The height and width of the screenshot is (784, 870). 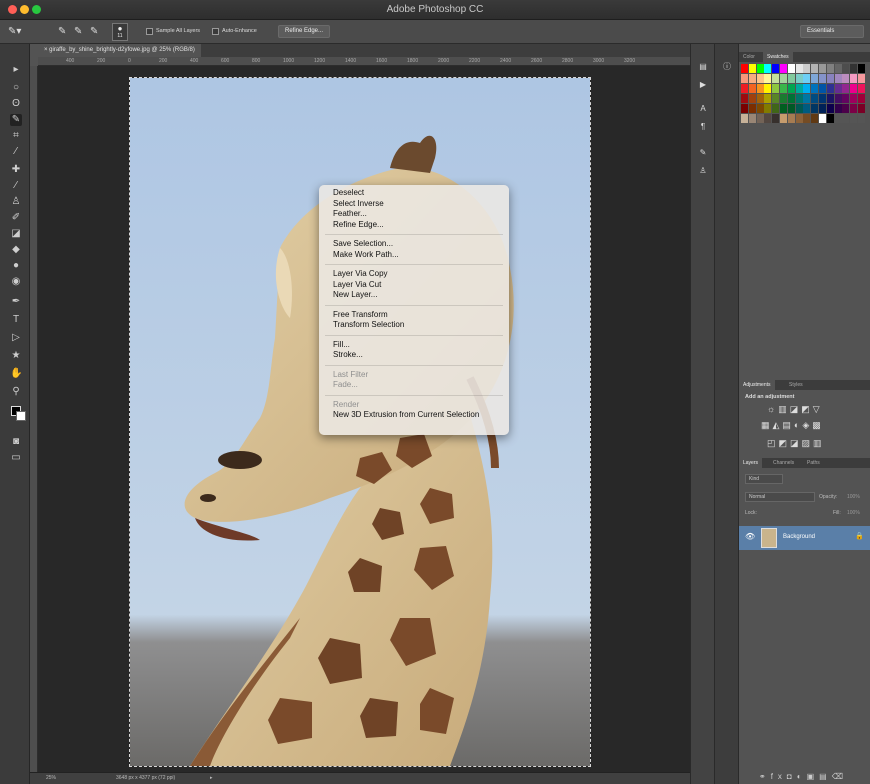 I want to click on healing-brush-tool-icon: ✚, so click(x=16, y=170).